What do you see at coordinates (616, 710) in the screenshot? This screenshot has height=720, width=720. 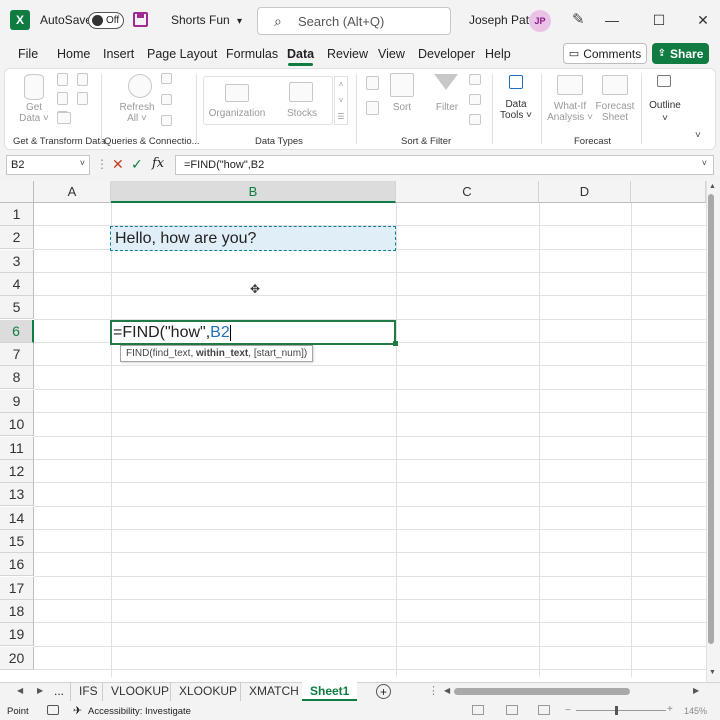 I see `zoom-slider-thumb` at bounding box center [616, 710].